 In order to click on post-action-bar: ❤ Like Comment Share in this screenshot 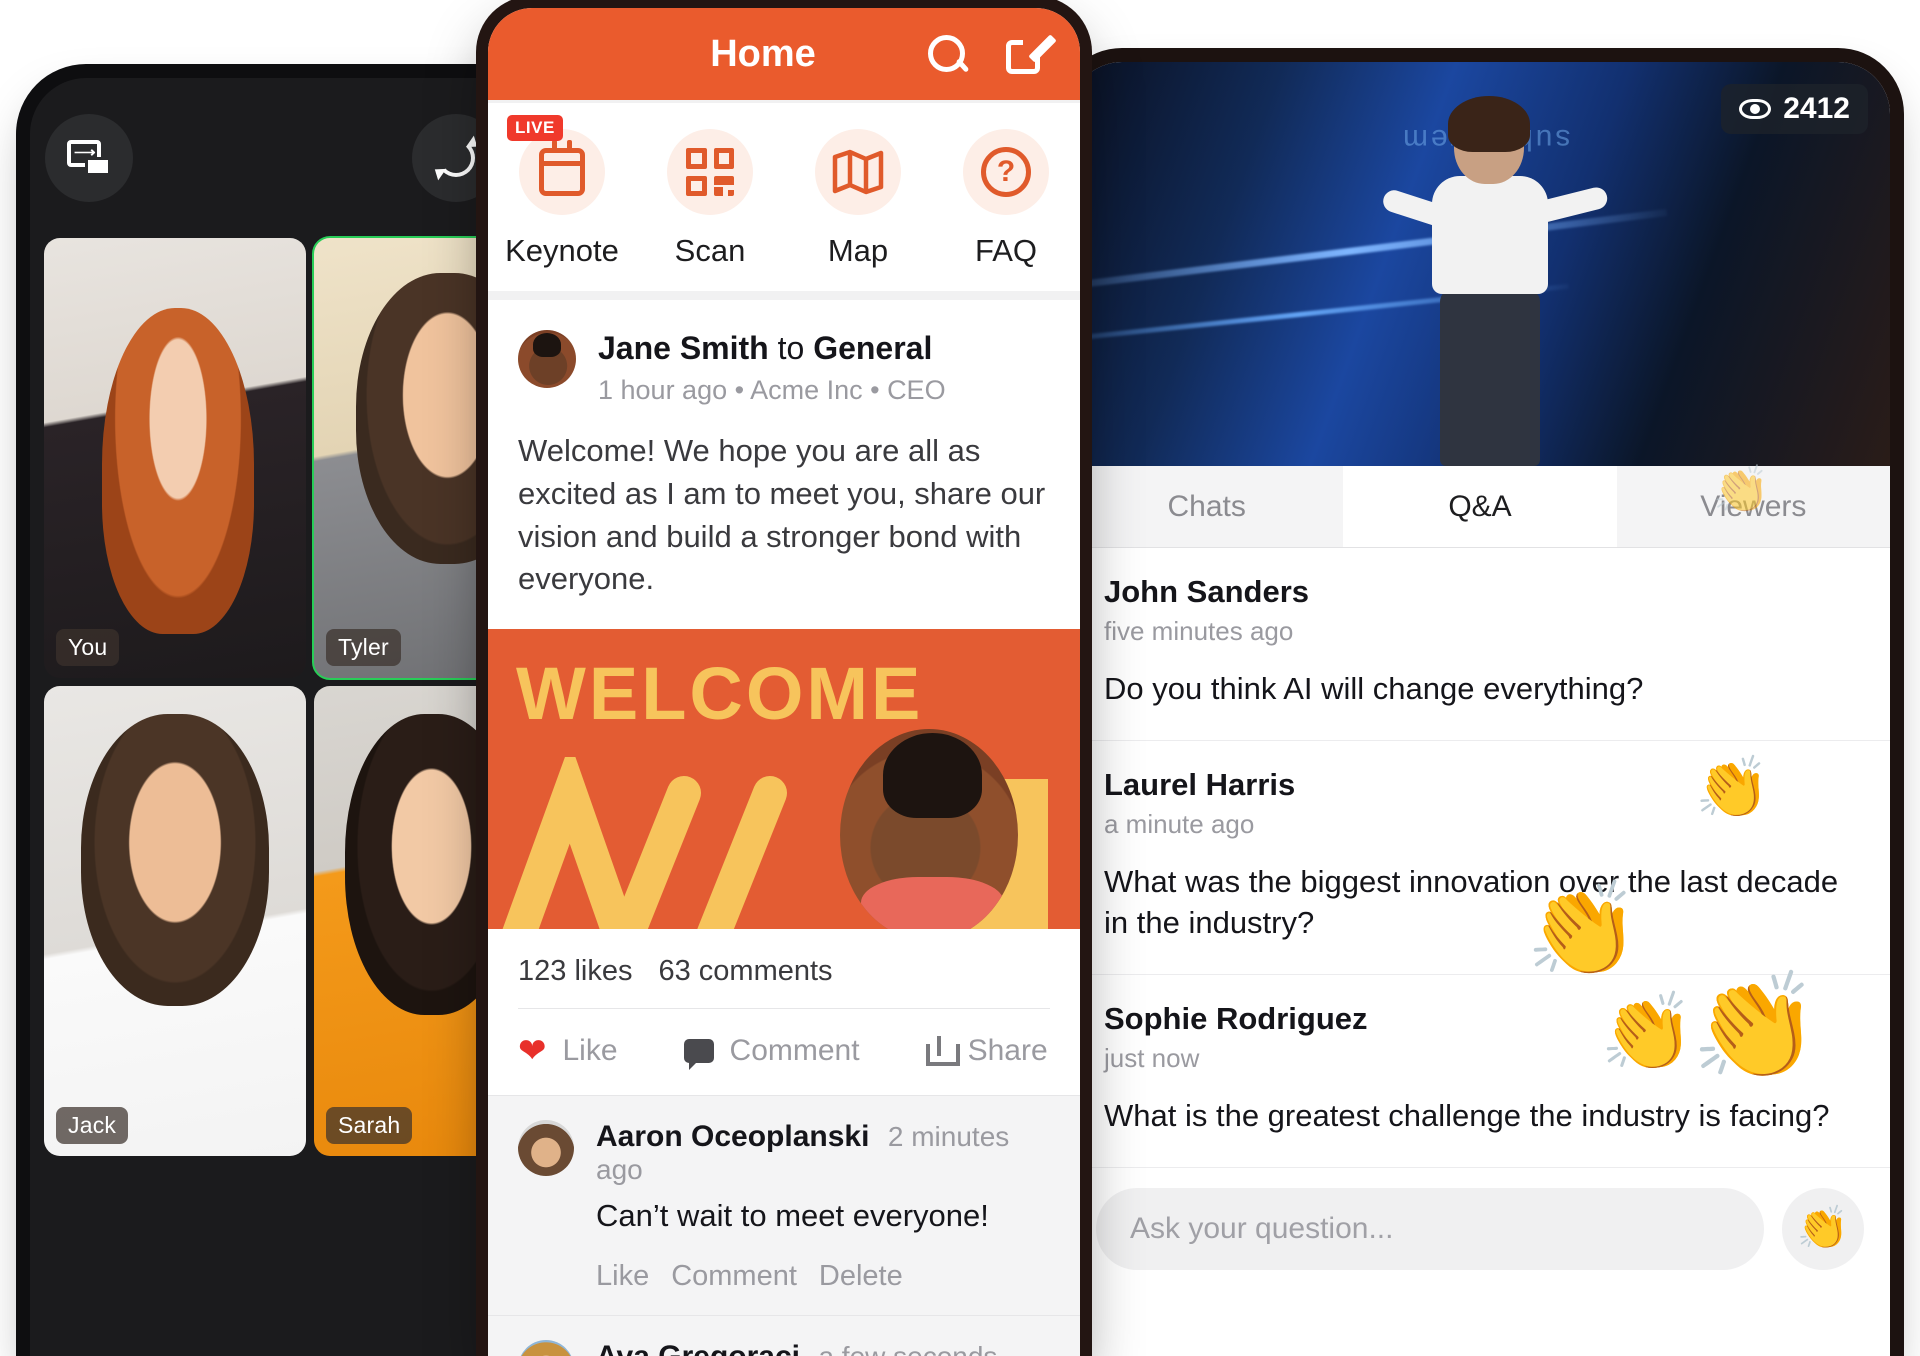, I will do `click(784, 1051)`.